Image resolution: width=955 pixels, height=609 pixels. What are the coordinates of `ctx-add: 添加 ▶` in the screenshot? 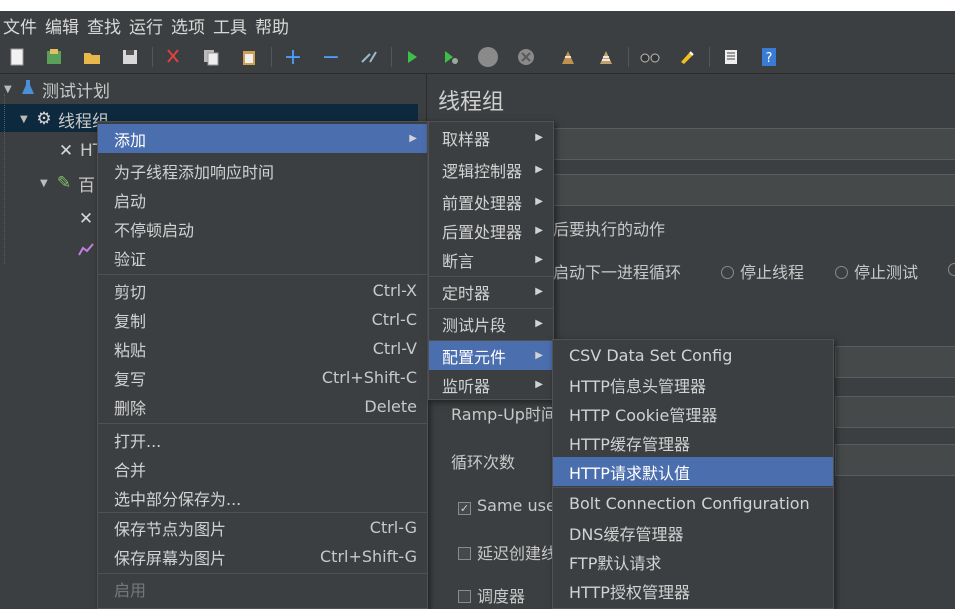 It's located at (262, 138).